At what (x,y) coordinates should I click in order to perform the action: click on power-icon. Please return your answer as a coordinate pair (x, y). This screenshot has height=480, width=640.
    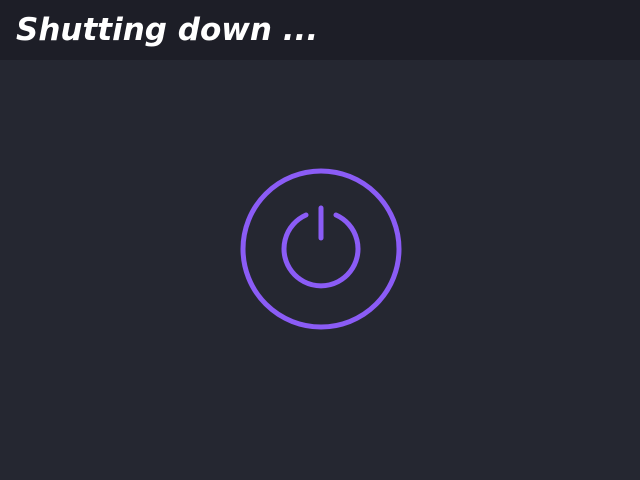
    Looking at the image, I should click on (321, 249).